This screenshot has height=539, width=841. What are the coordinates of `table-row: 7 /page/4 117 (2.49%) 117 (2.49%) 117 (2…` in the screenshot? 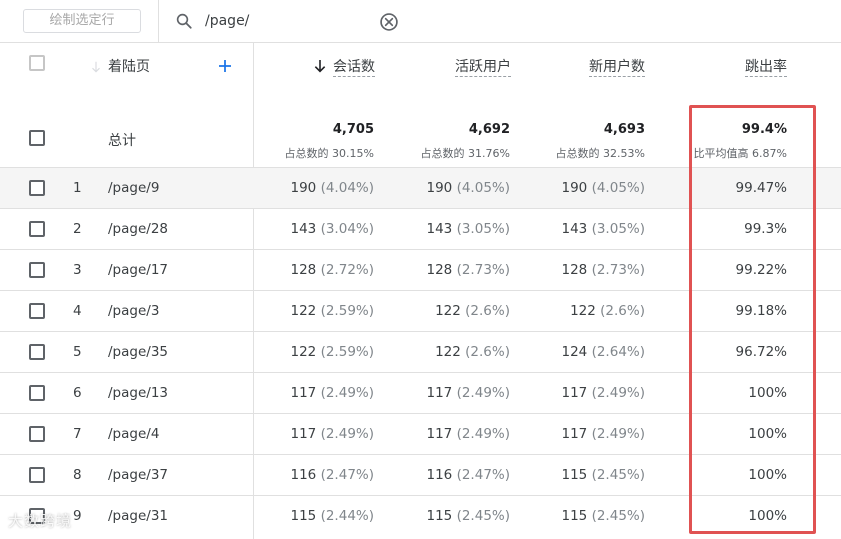 It's located at (420, 433).